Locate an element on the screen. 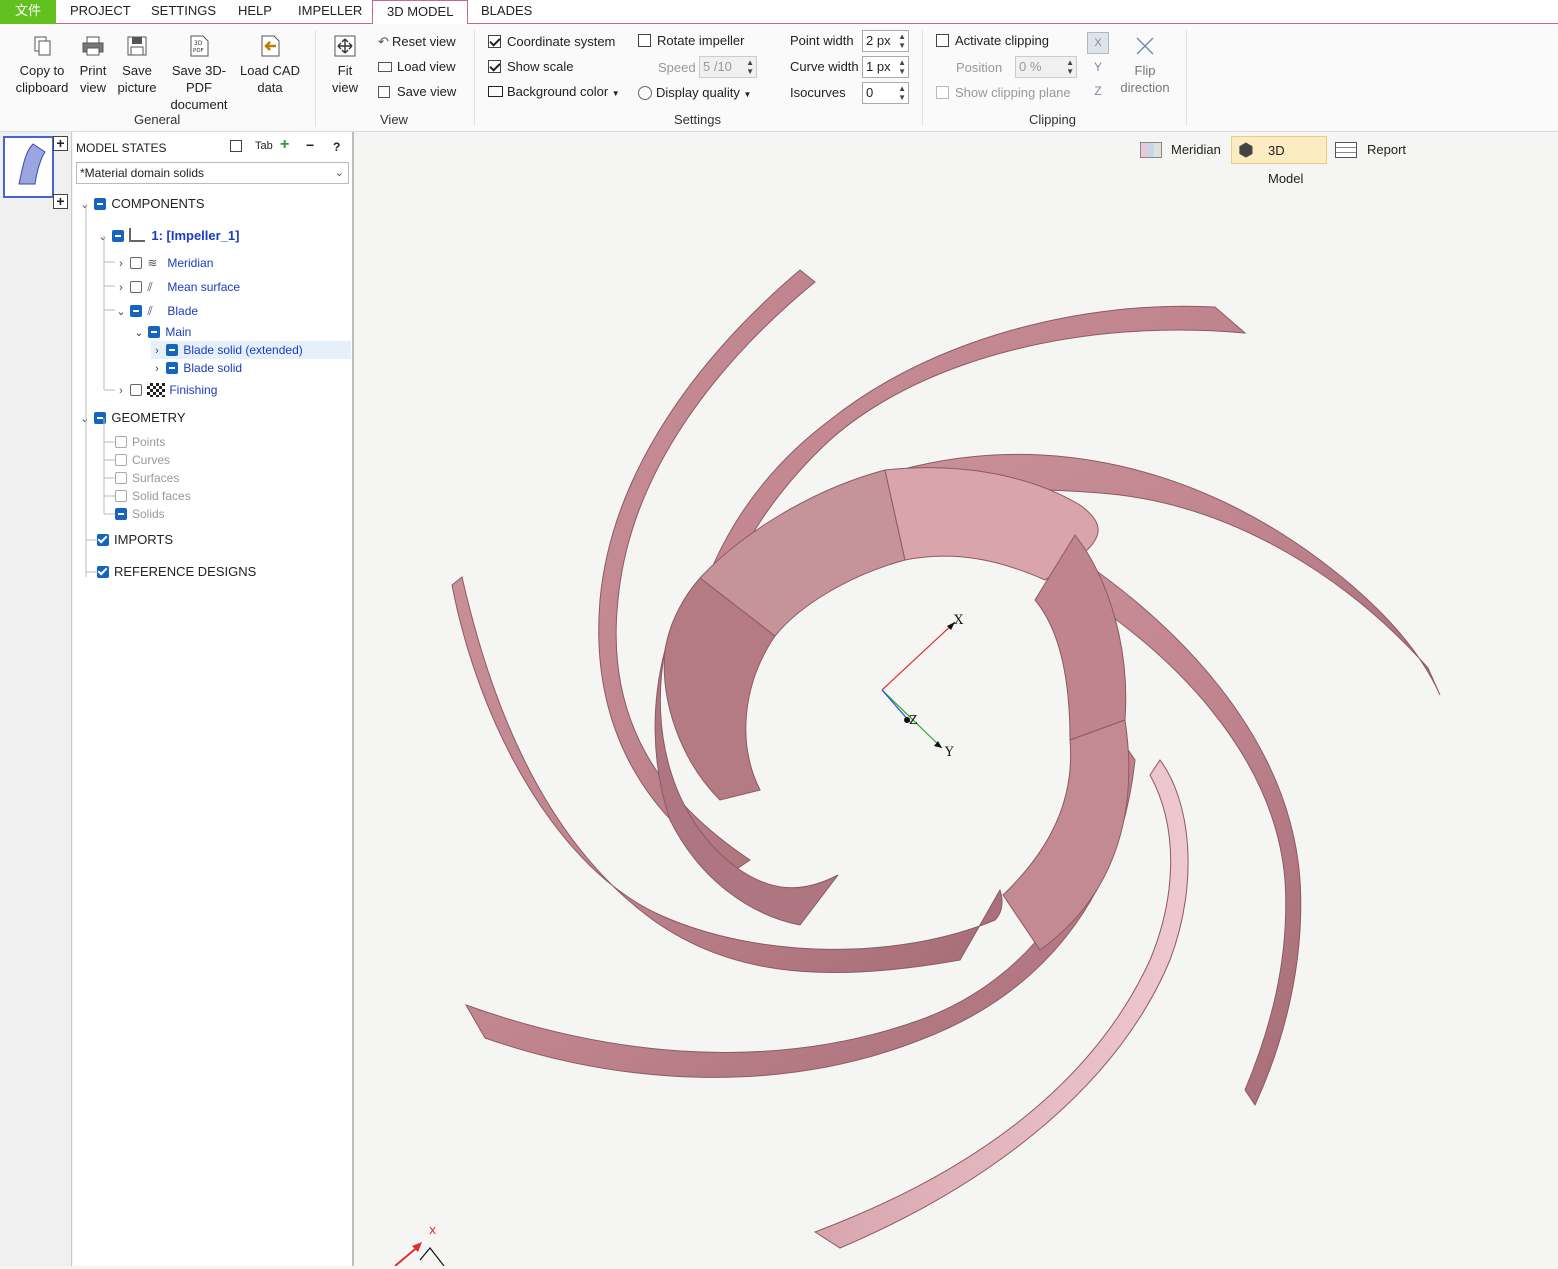  show-clipping-plane-checkbox: Show clipping plane is located at coordinates (1003, 92).